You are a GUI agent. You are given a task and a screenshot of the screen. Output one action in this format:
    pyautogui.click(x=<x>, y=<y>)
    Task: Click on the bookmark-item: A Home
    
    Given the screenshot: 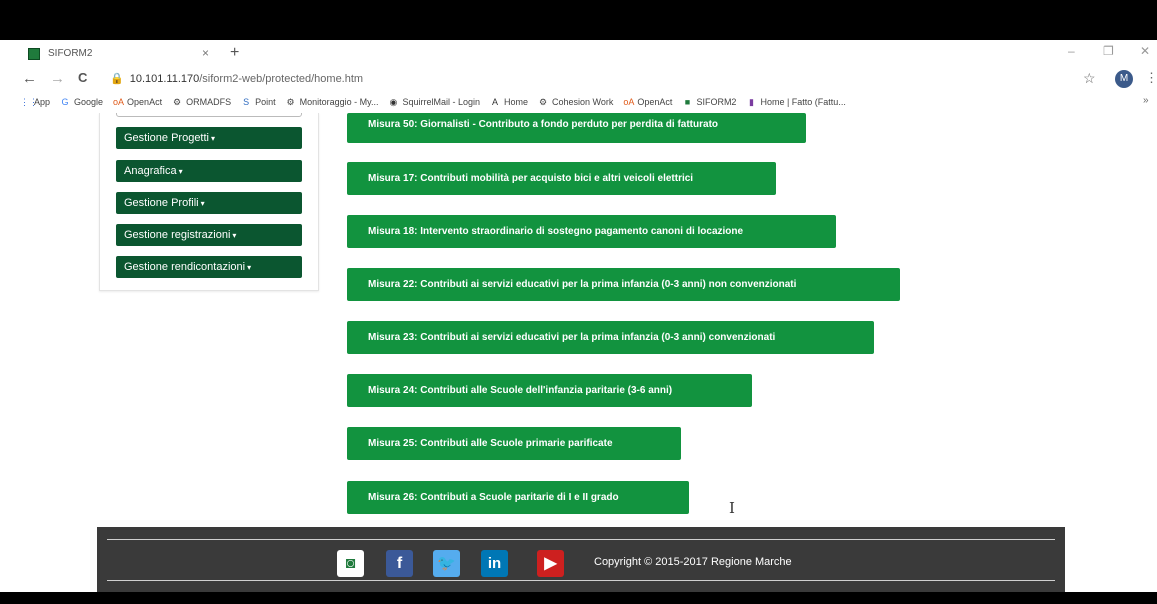 What is the action you would take?
    pyautogui.click(x=509, y=102)
    